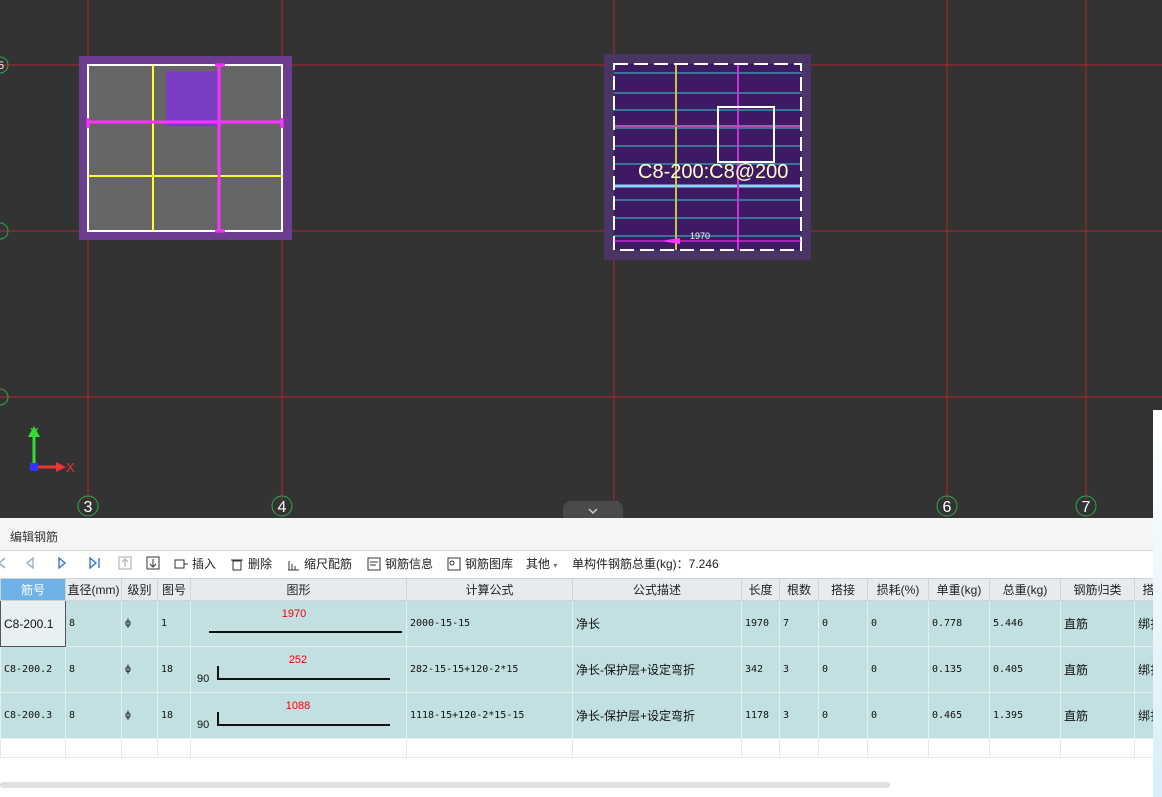 This screenshot has height=797, width=1162. I want to click on slab-left, so click(185, 148).